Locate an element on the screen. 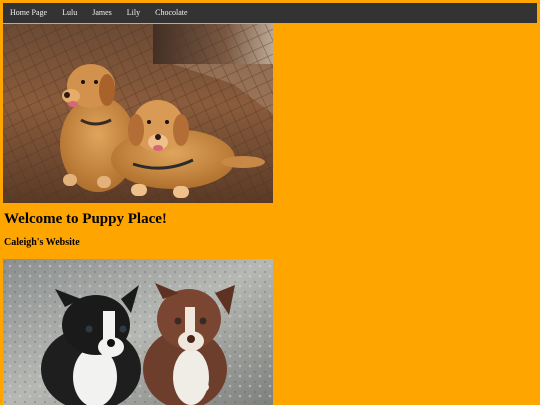 The width and height of the screenshot is (540, 405). nav-link-lily: Lily is located at coordinates (133, 13).